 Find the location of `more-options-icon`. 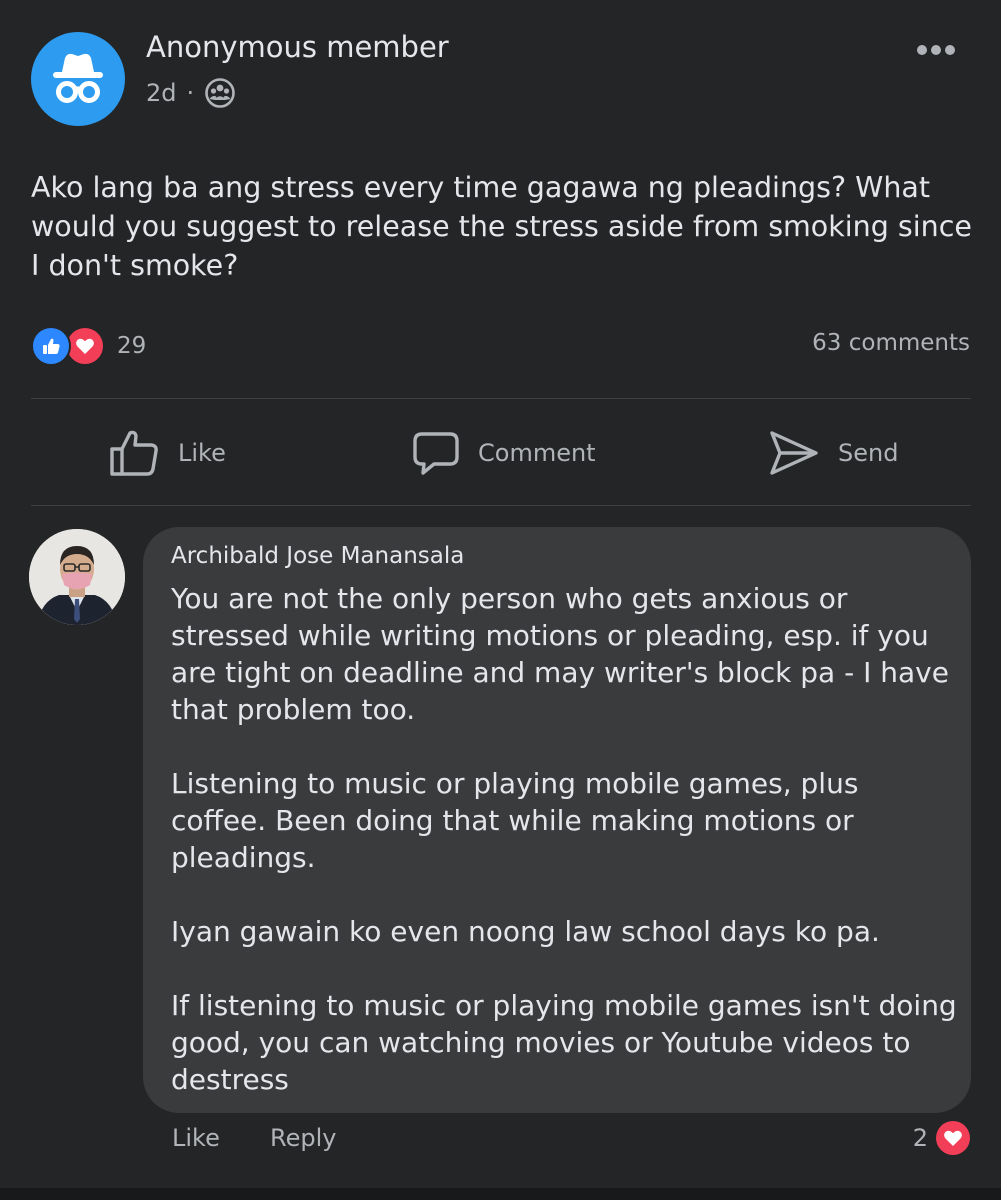

more-options-icon is located at coordinates (936, 50).